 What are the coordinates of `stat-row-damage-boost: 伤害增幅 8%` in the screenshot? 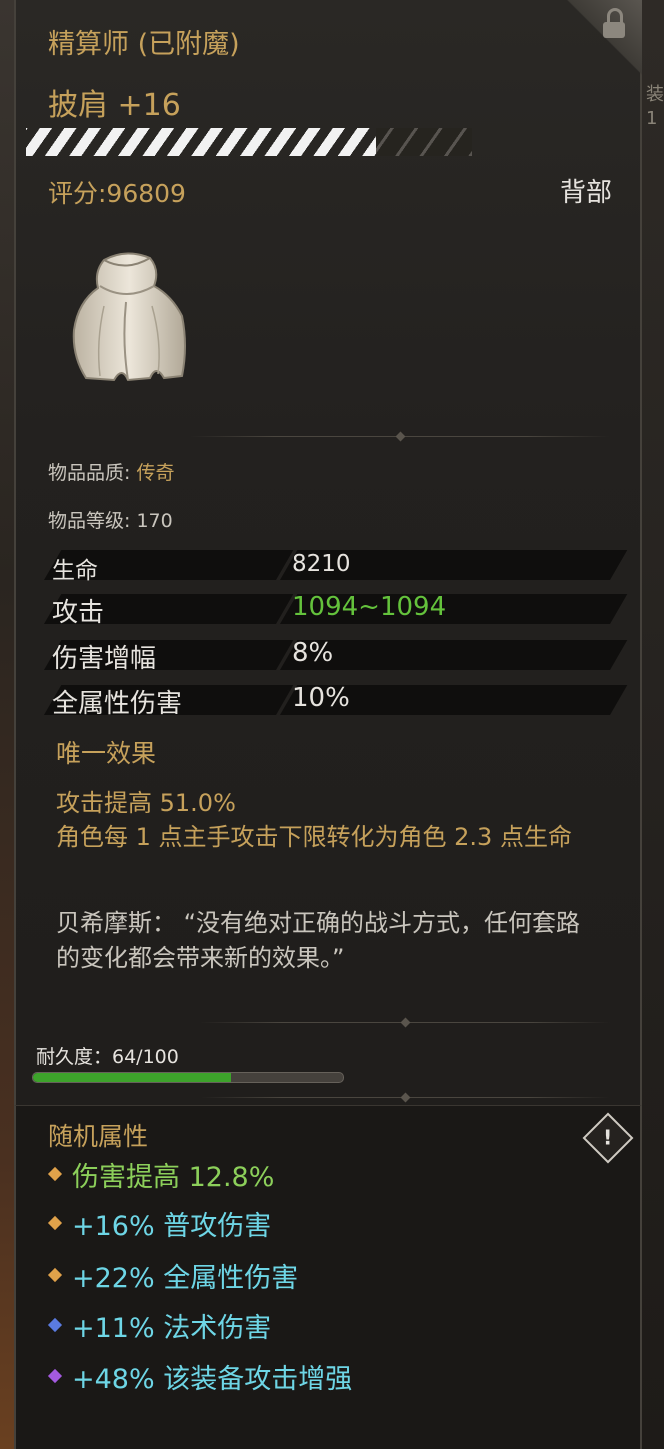 It's located at (337, 655).